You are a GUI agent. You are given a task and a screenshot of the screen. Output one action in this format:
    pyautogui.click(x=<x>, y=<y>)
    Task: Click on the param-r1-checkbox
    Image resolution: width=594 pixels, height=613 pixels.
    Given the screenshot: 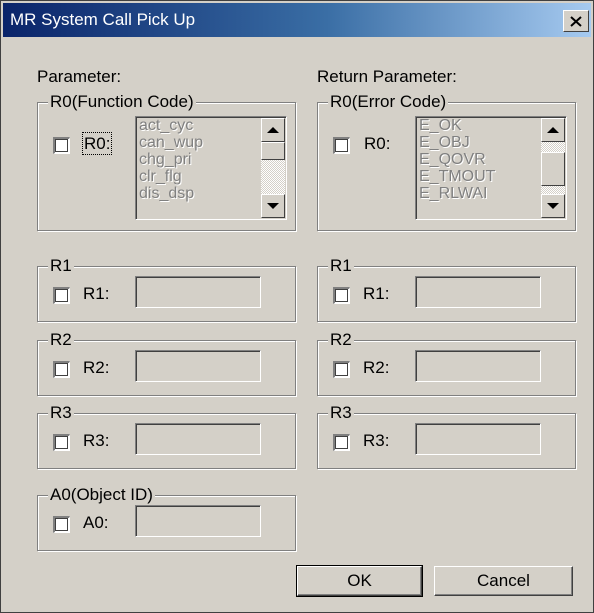 What is the action you would take?
    pyautogui.click(x=61, y=295)
    